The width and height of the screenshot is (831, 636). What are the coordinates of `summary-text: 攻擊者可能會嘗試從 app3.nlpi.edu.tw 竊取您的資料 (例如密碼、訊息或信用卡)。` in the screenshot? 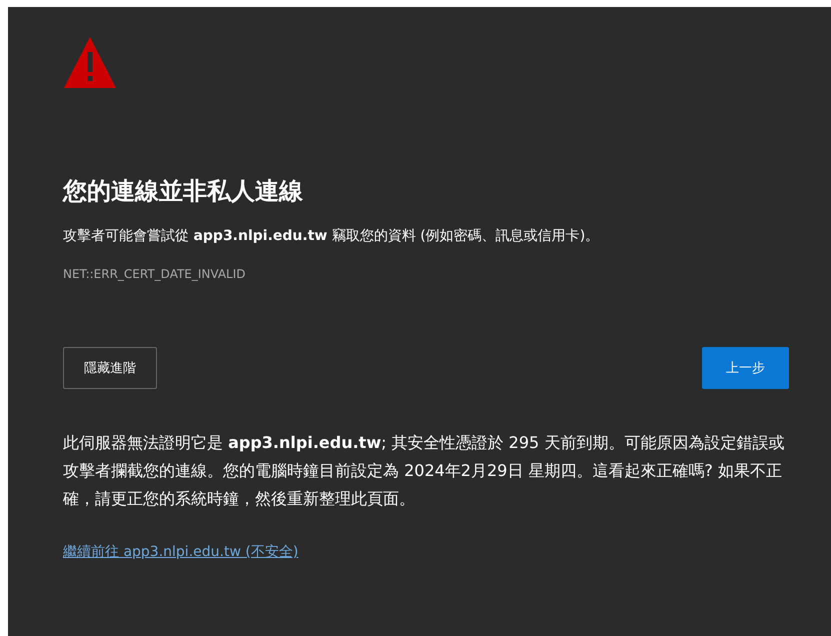 It's located at (331, 236).